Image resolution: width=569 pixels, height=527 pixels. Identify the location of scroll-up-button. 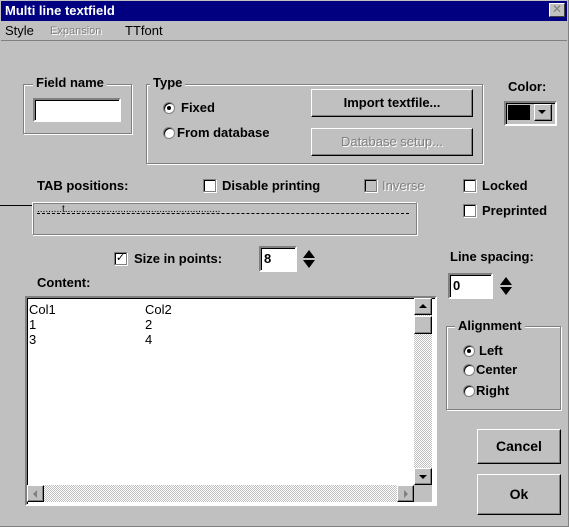
(423, 306).